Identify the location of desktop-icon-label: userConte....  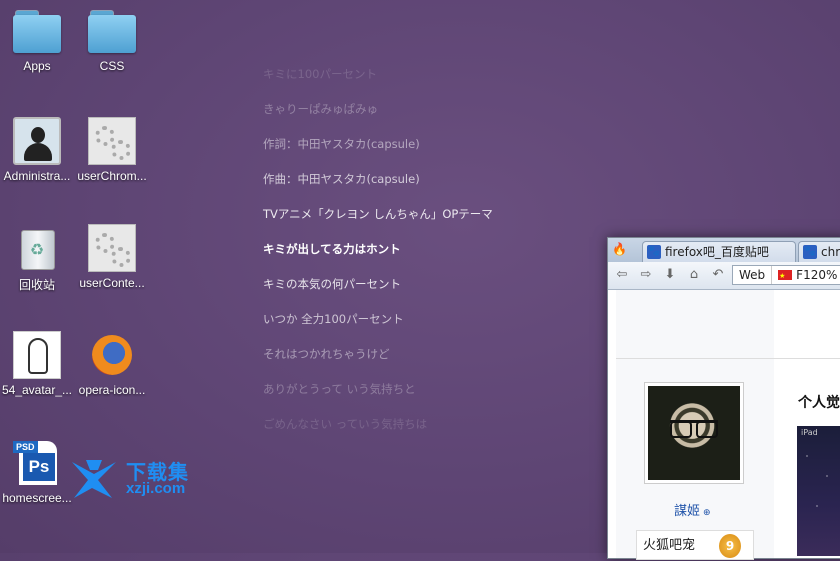
(112, 283).